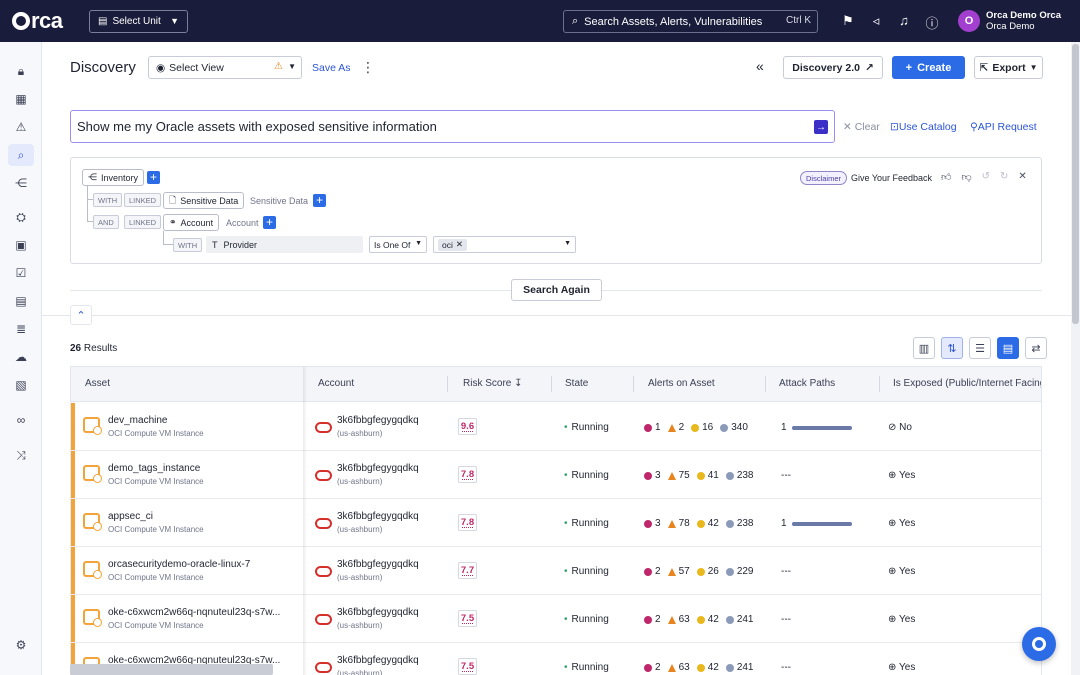 The width and height of the screenshot is (1080, 675). Describe the element at coordinates (1075, 184) in the screenshot. I see `scrollbar-thumb` at that location.